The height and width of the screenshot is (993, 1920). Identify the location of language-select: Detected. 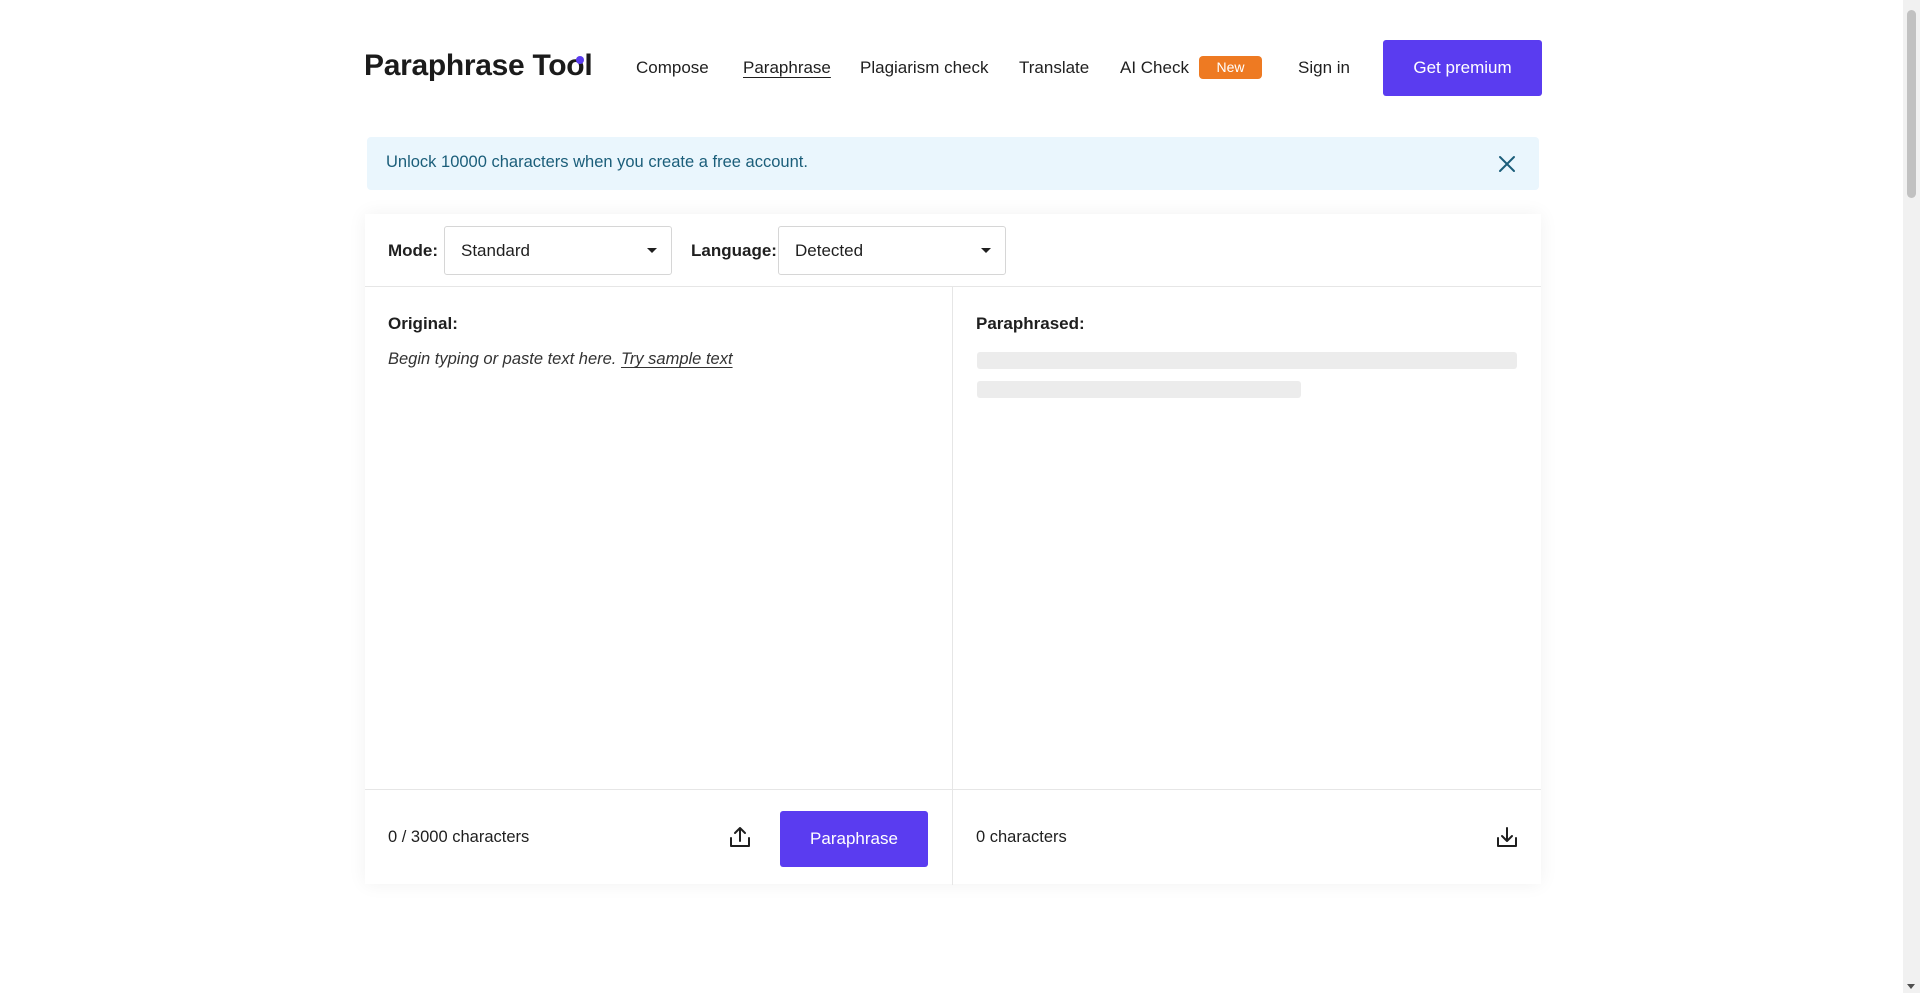
(892, 250).